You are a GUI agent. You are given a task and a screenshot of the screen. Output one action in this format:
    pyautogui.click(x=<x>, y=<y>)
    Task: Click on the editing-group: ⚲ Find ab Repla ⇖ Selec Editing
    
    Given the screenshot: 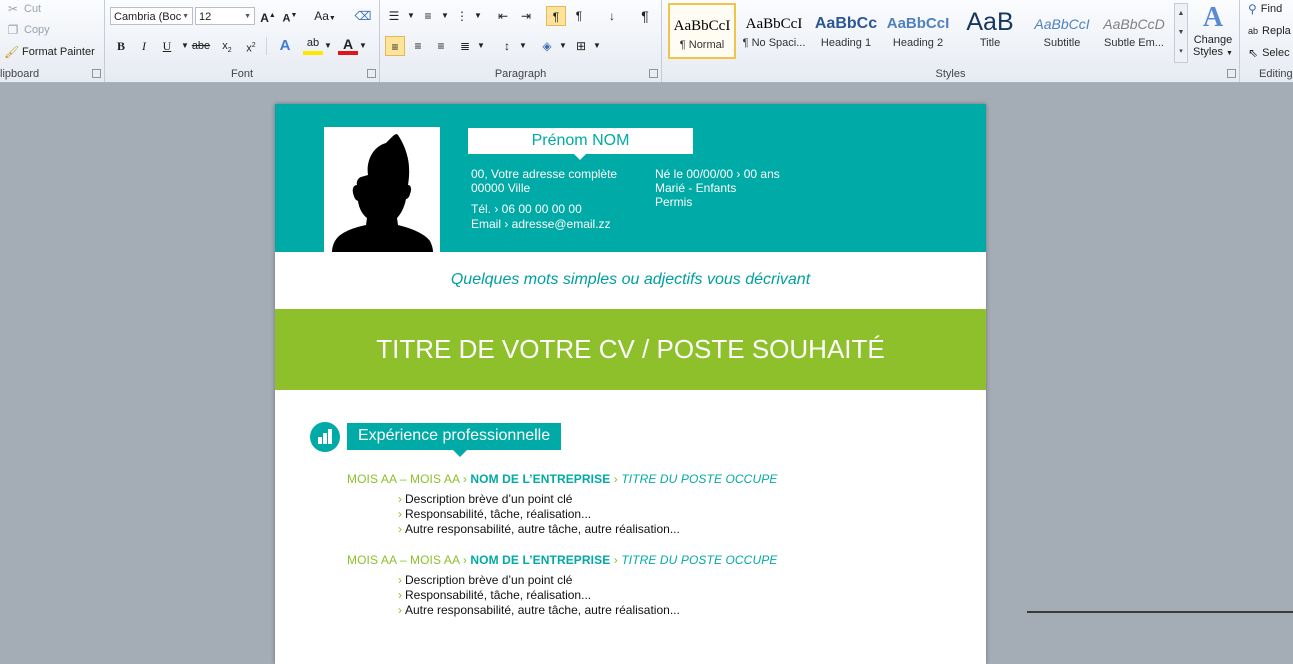 What is the action you would take?
    pyautogui.click(x=1266, y=41)
    